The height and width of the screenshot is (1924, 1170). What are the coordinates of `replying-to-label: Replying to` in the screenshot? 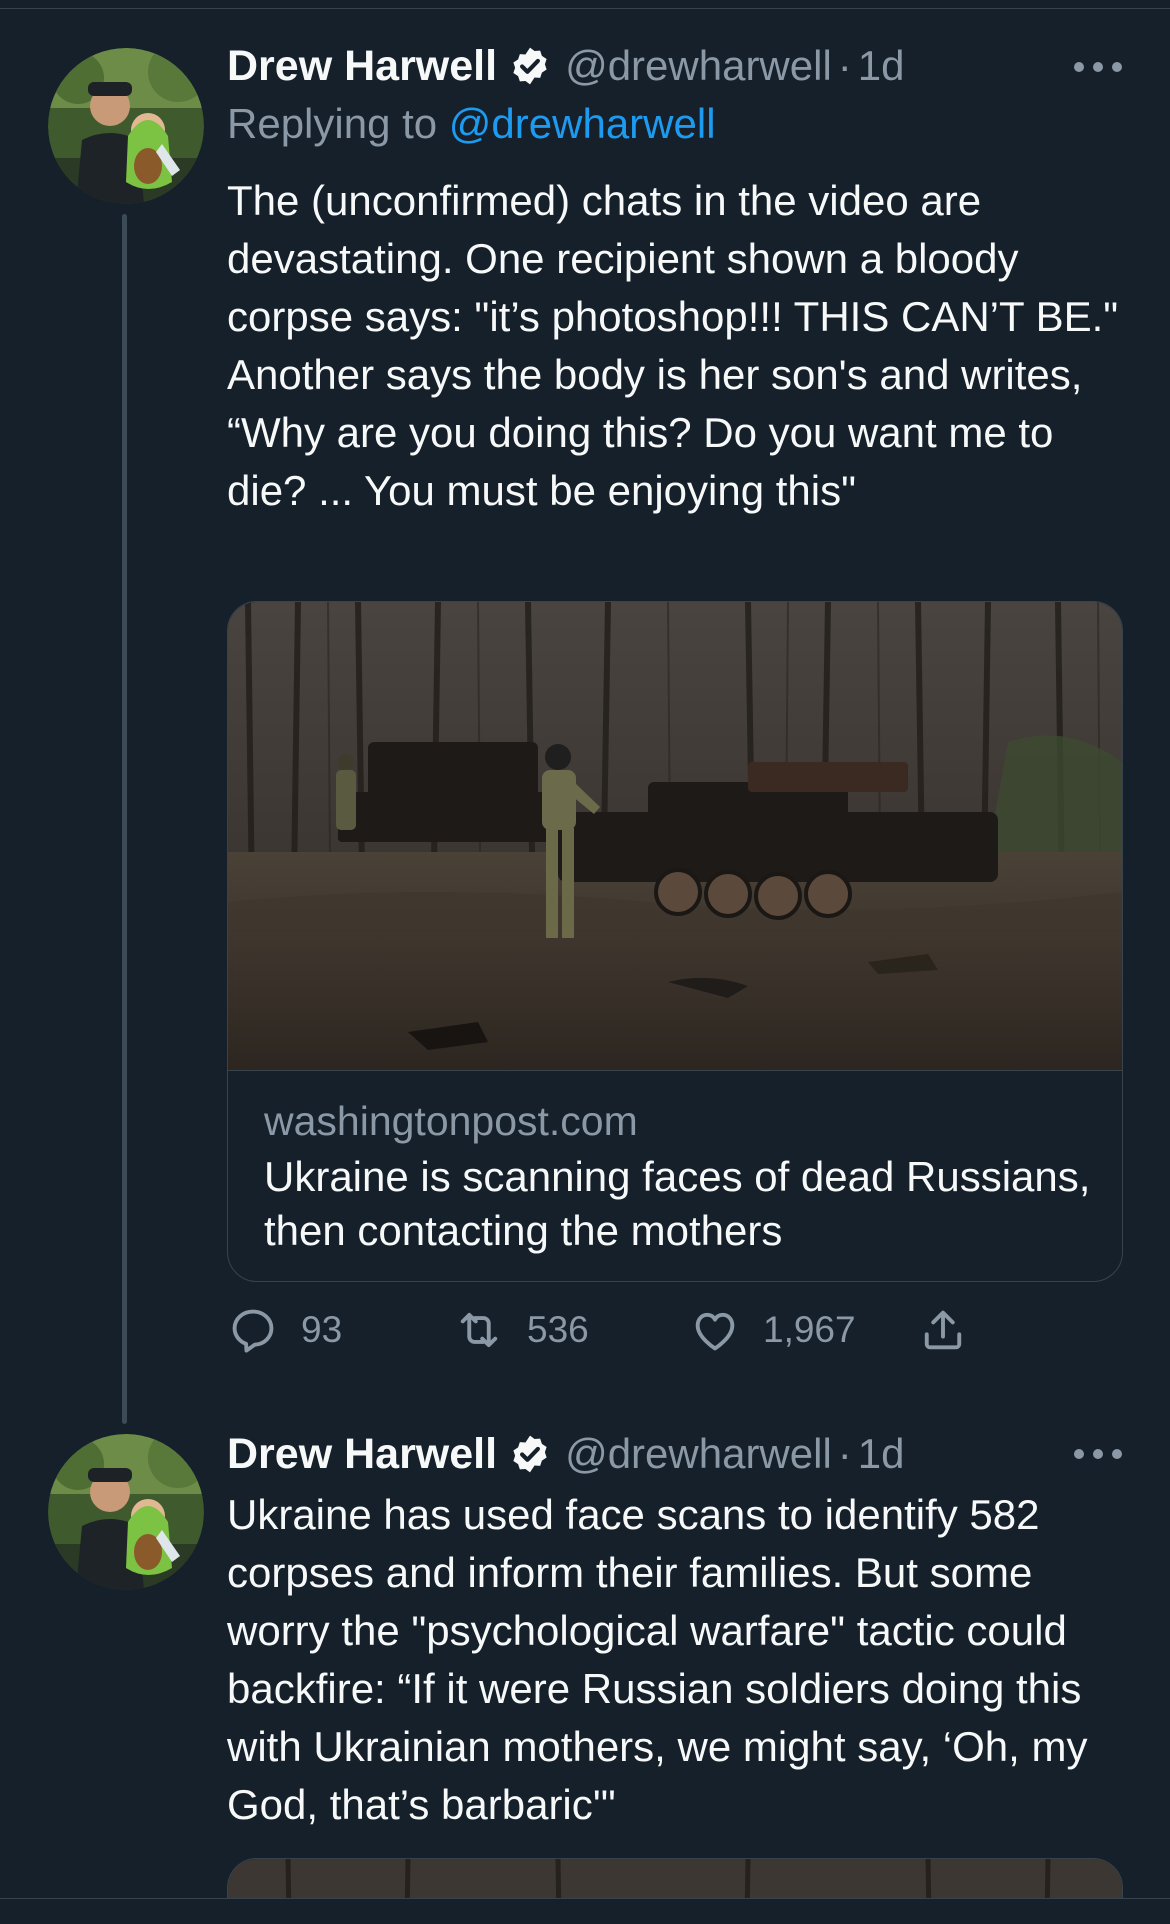 It's located at (332, 123).